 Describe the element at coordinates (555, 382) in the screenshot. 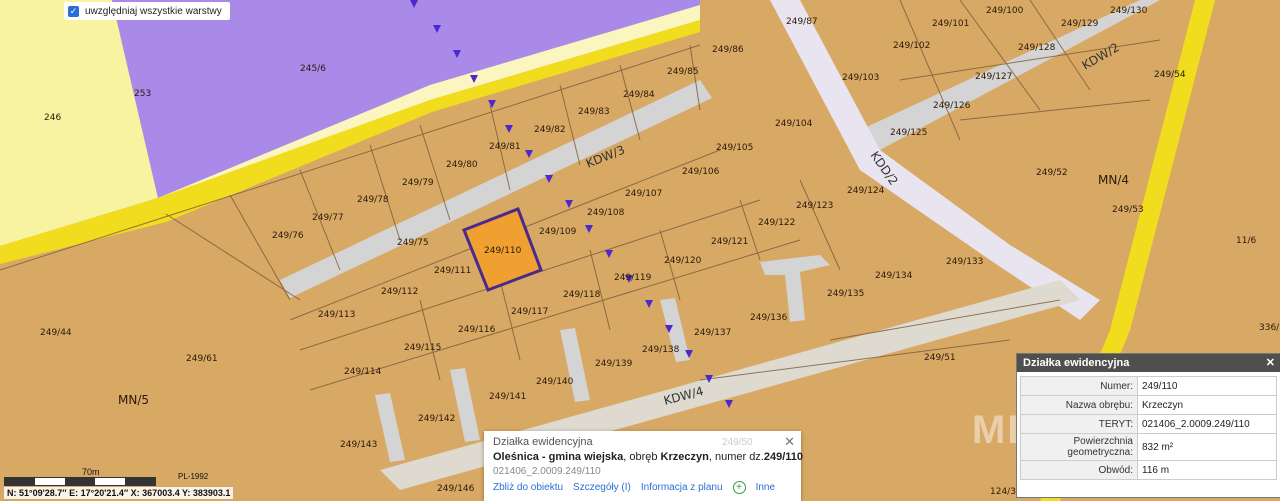

I see `parcel-label: 249/140` at that location.